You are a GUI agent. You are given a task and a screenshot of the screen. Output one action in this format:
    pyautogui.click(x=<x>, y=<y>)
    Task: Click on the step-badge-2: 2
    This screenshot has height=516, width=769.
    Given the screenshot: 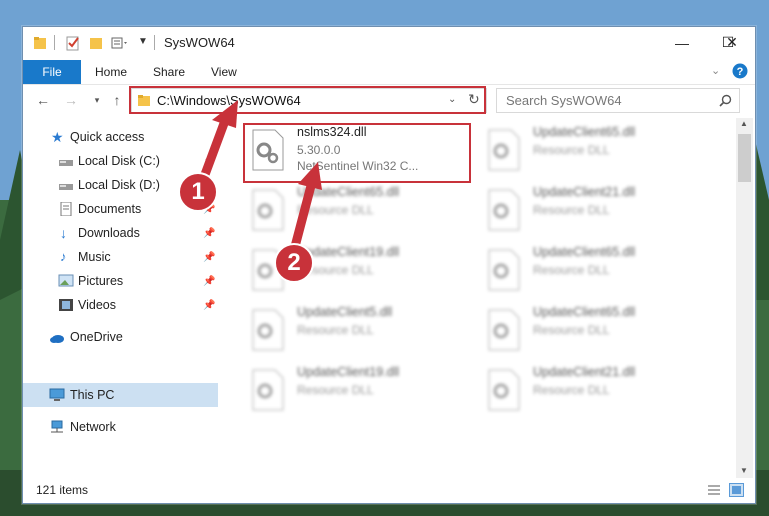 What is the action you would take?
    pyautogui.click(x=294, y=263)
    